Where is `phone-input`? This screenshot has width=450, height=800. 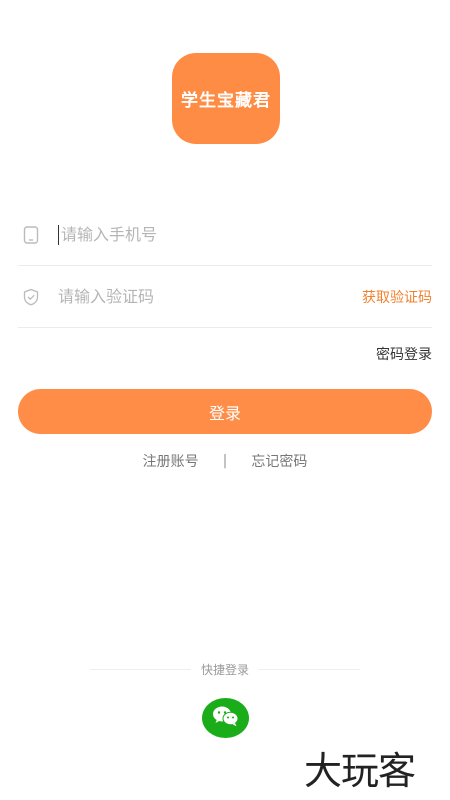
phone-input is located at coordinates (246, 234).